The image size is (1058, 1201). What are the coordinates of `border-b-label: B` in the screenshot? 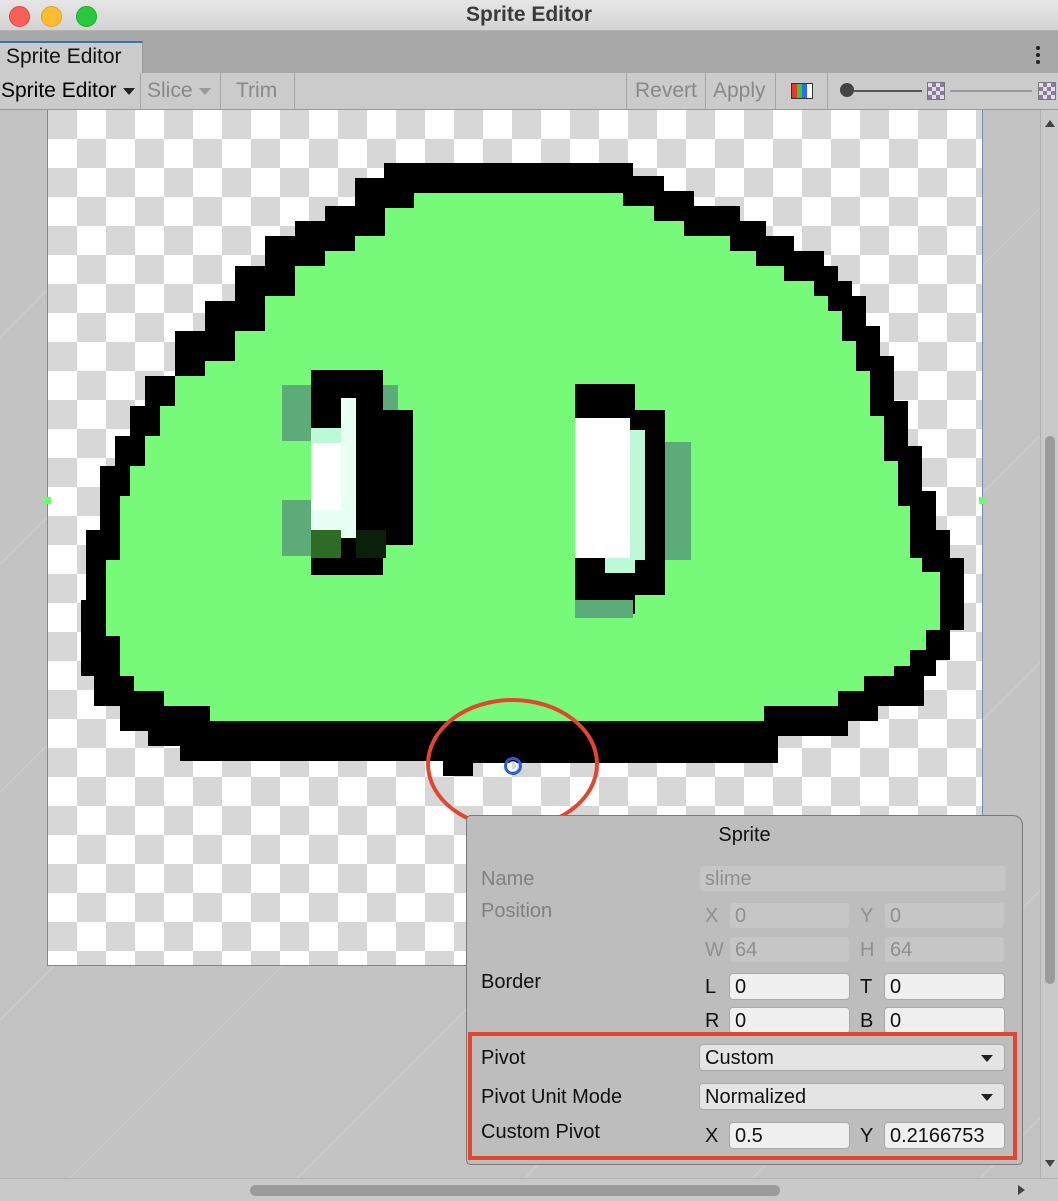 It's located at (867, 1021).